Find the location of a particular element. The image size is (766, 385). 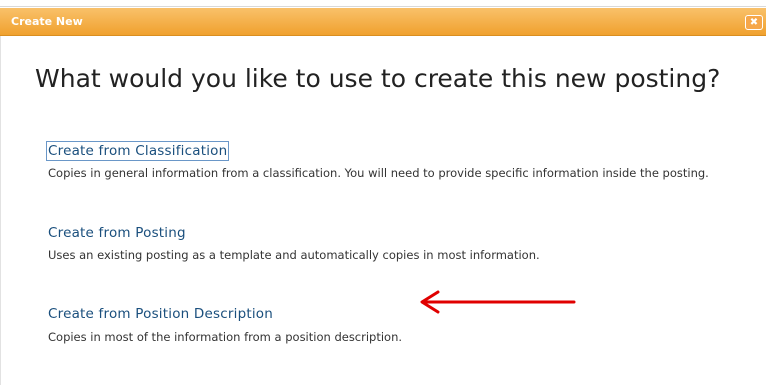

create-from-posting-link: Create from Posting is located at coordinates (117, 233).